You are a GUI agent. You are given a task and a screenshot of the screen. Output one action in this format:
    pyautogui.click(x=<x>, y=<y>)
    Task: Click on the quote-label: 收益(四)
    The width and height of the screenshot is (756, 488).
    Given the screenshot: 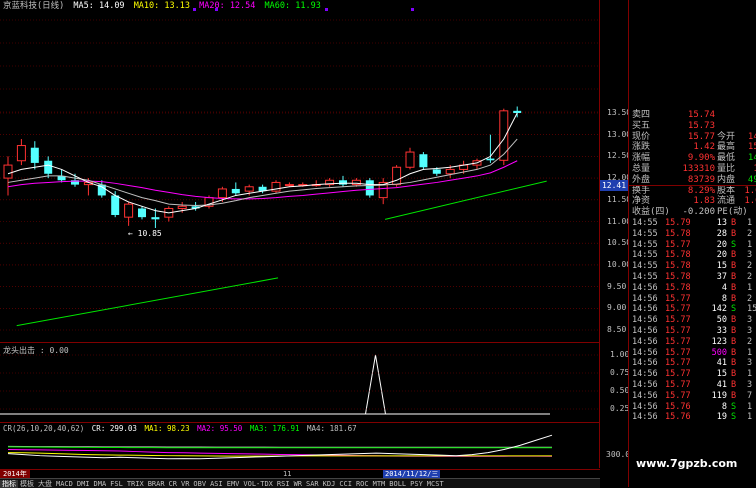 What is the action you would take?
    pyautogui.click(x=651, y=212)
    